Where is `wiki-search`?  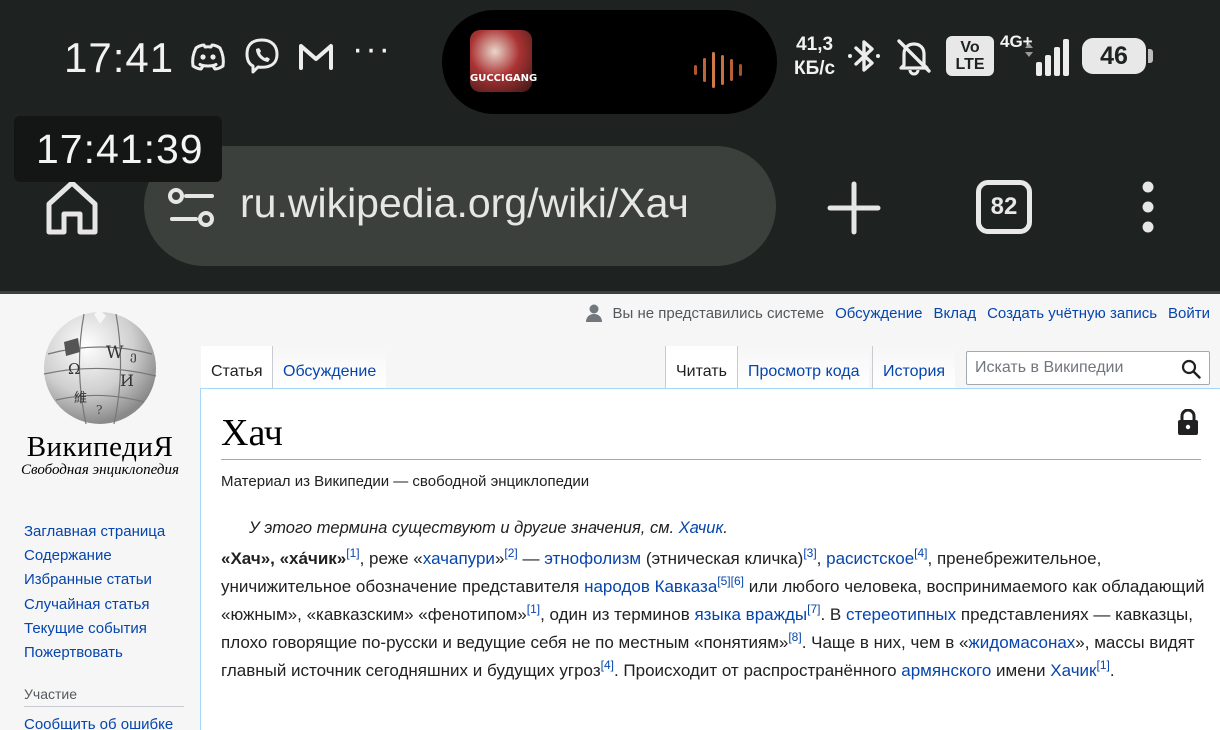 wiki-search is located at coordinates (1088, 368).